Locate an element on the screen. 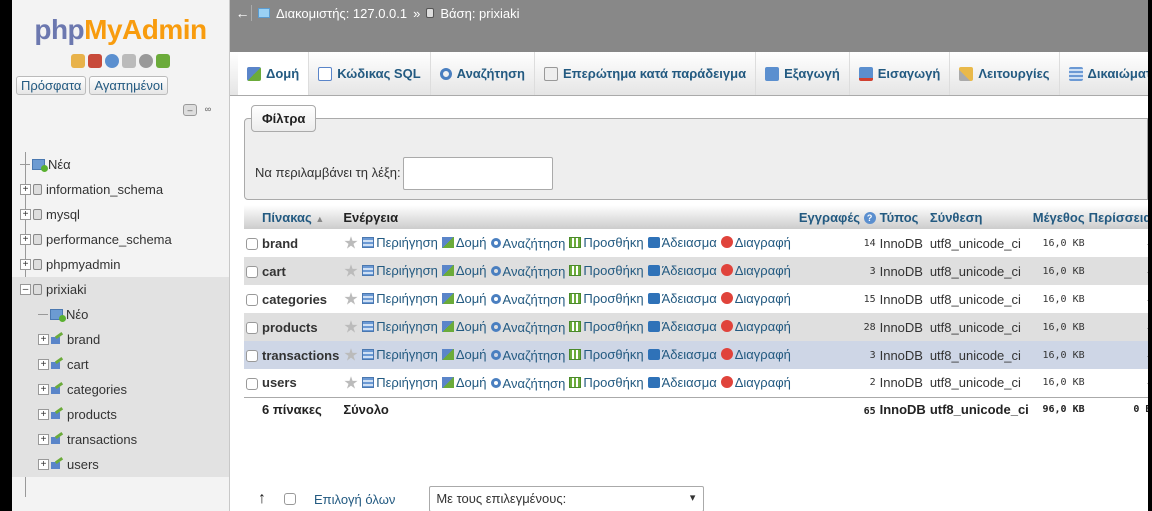 This screenshot has height=511, width=1152. collapse-icon: – is located at coordinates (25, 289).